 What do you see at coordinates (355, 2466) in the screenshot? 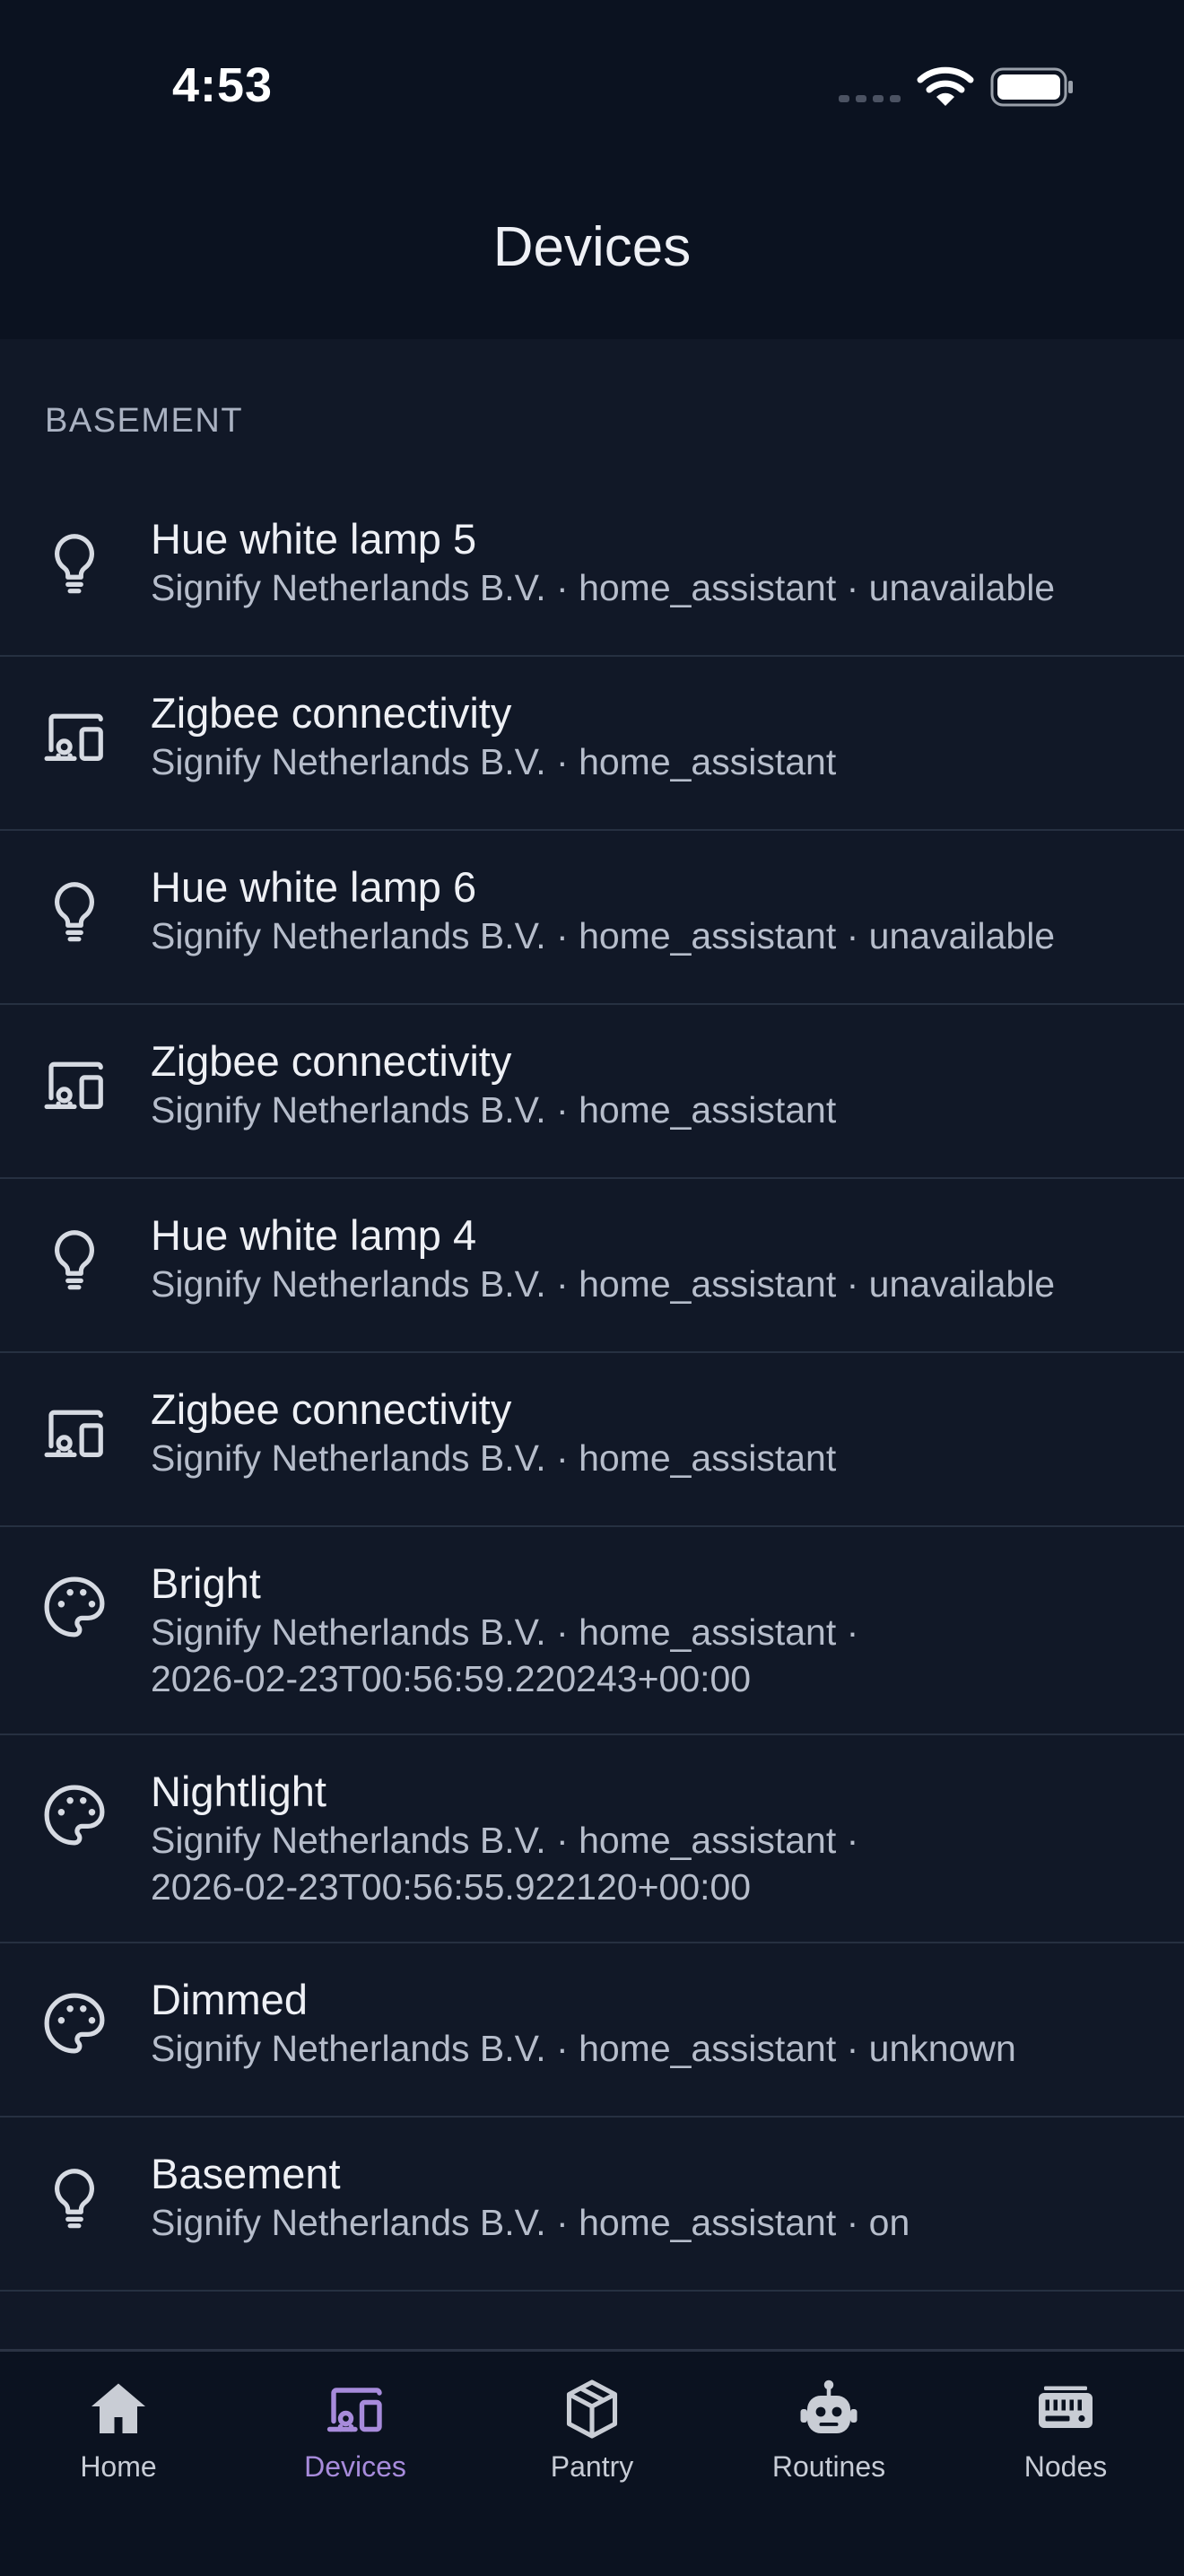
I see `tab-label: Devices` at bounding box center [355, 2466].